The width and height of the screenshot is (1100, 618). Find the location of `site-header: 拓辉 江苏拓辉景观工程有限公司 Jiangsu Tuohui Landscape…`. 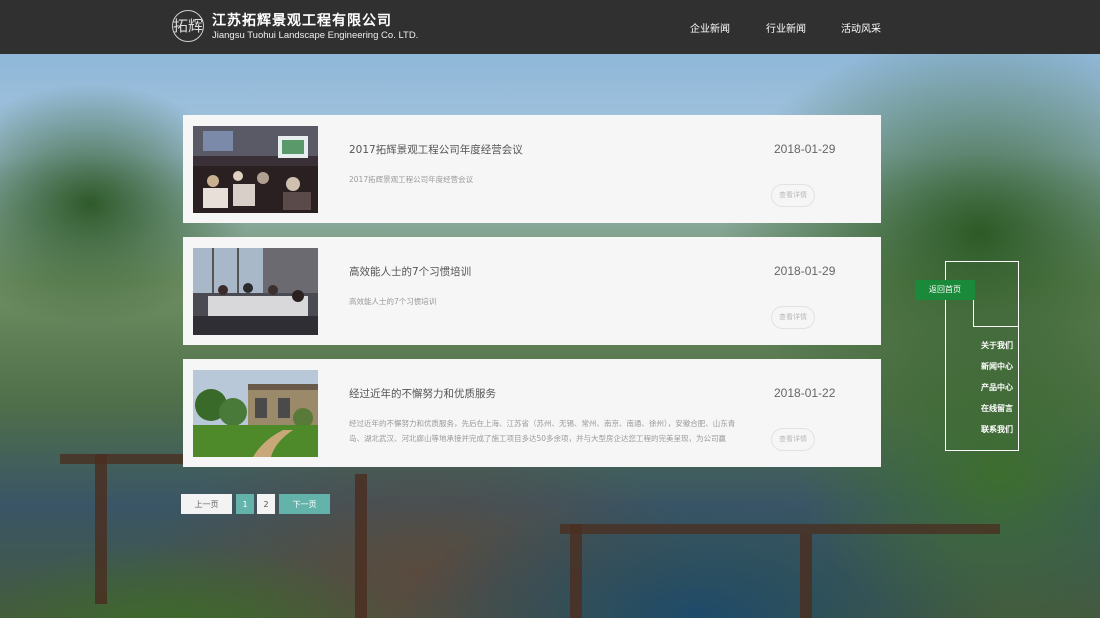

site-header: 拓辉 江苏拓辉景观工程有限公司 Jiangsu Tuohui Landscape… is located at coordinates (550, 27).